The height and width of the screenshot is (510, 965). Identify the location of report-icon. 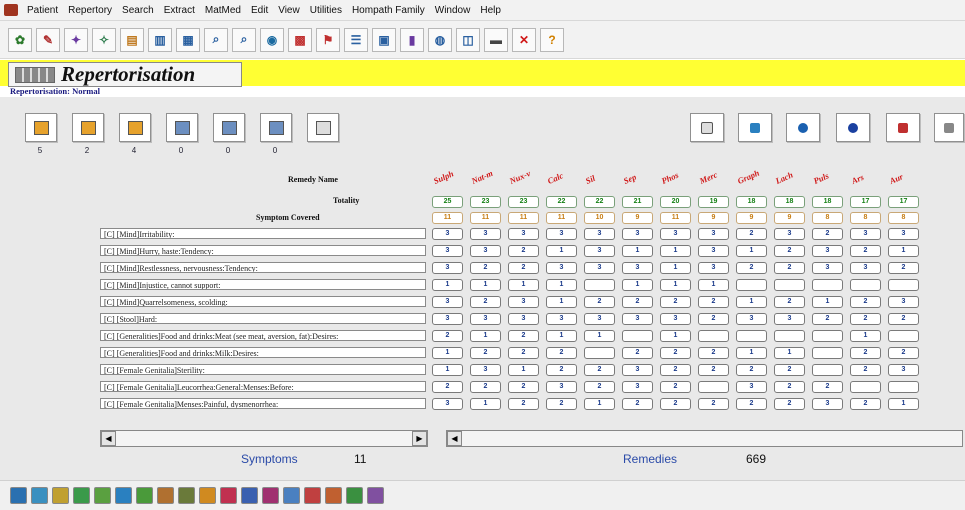
(249, 495).